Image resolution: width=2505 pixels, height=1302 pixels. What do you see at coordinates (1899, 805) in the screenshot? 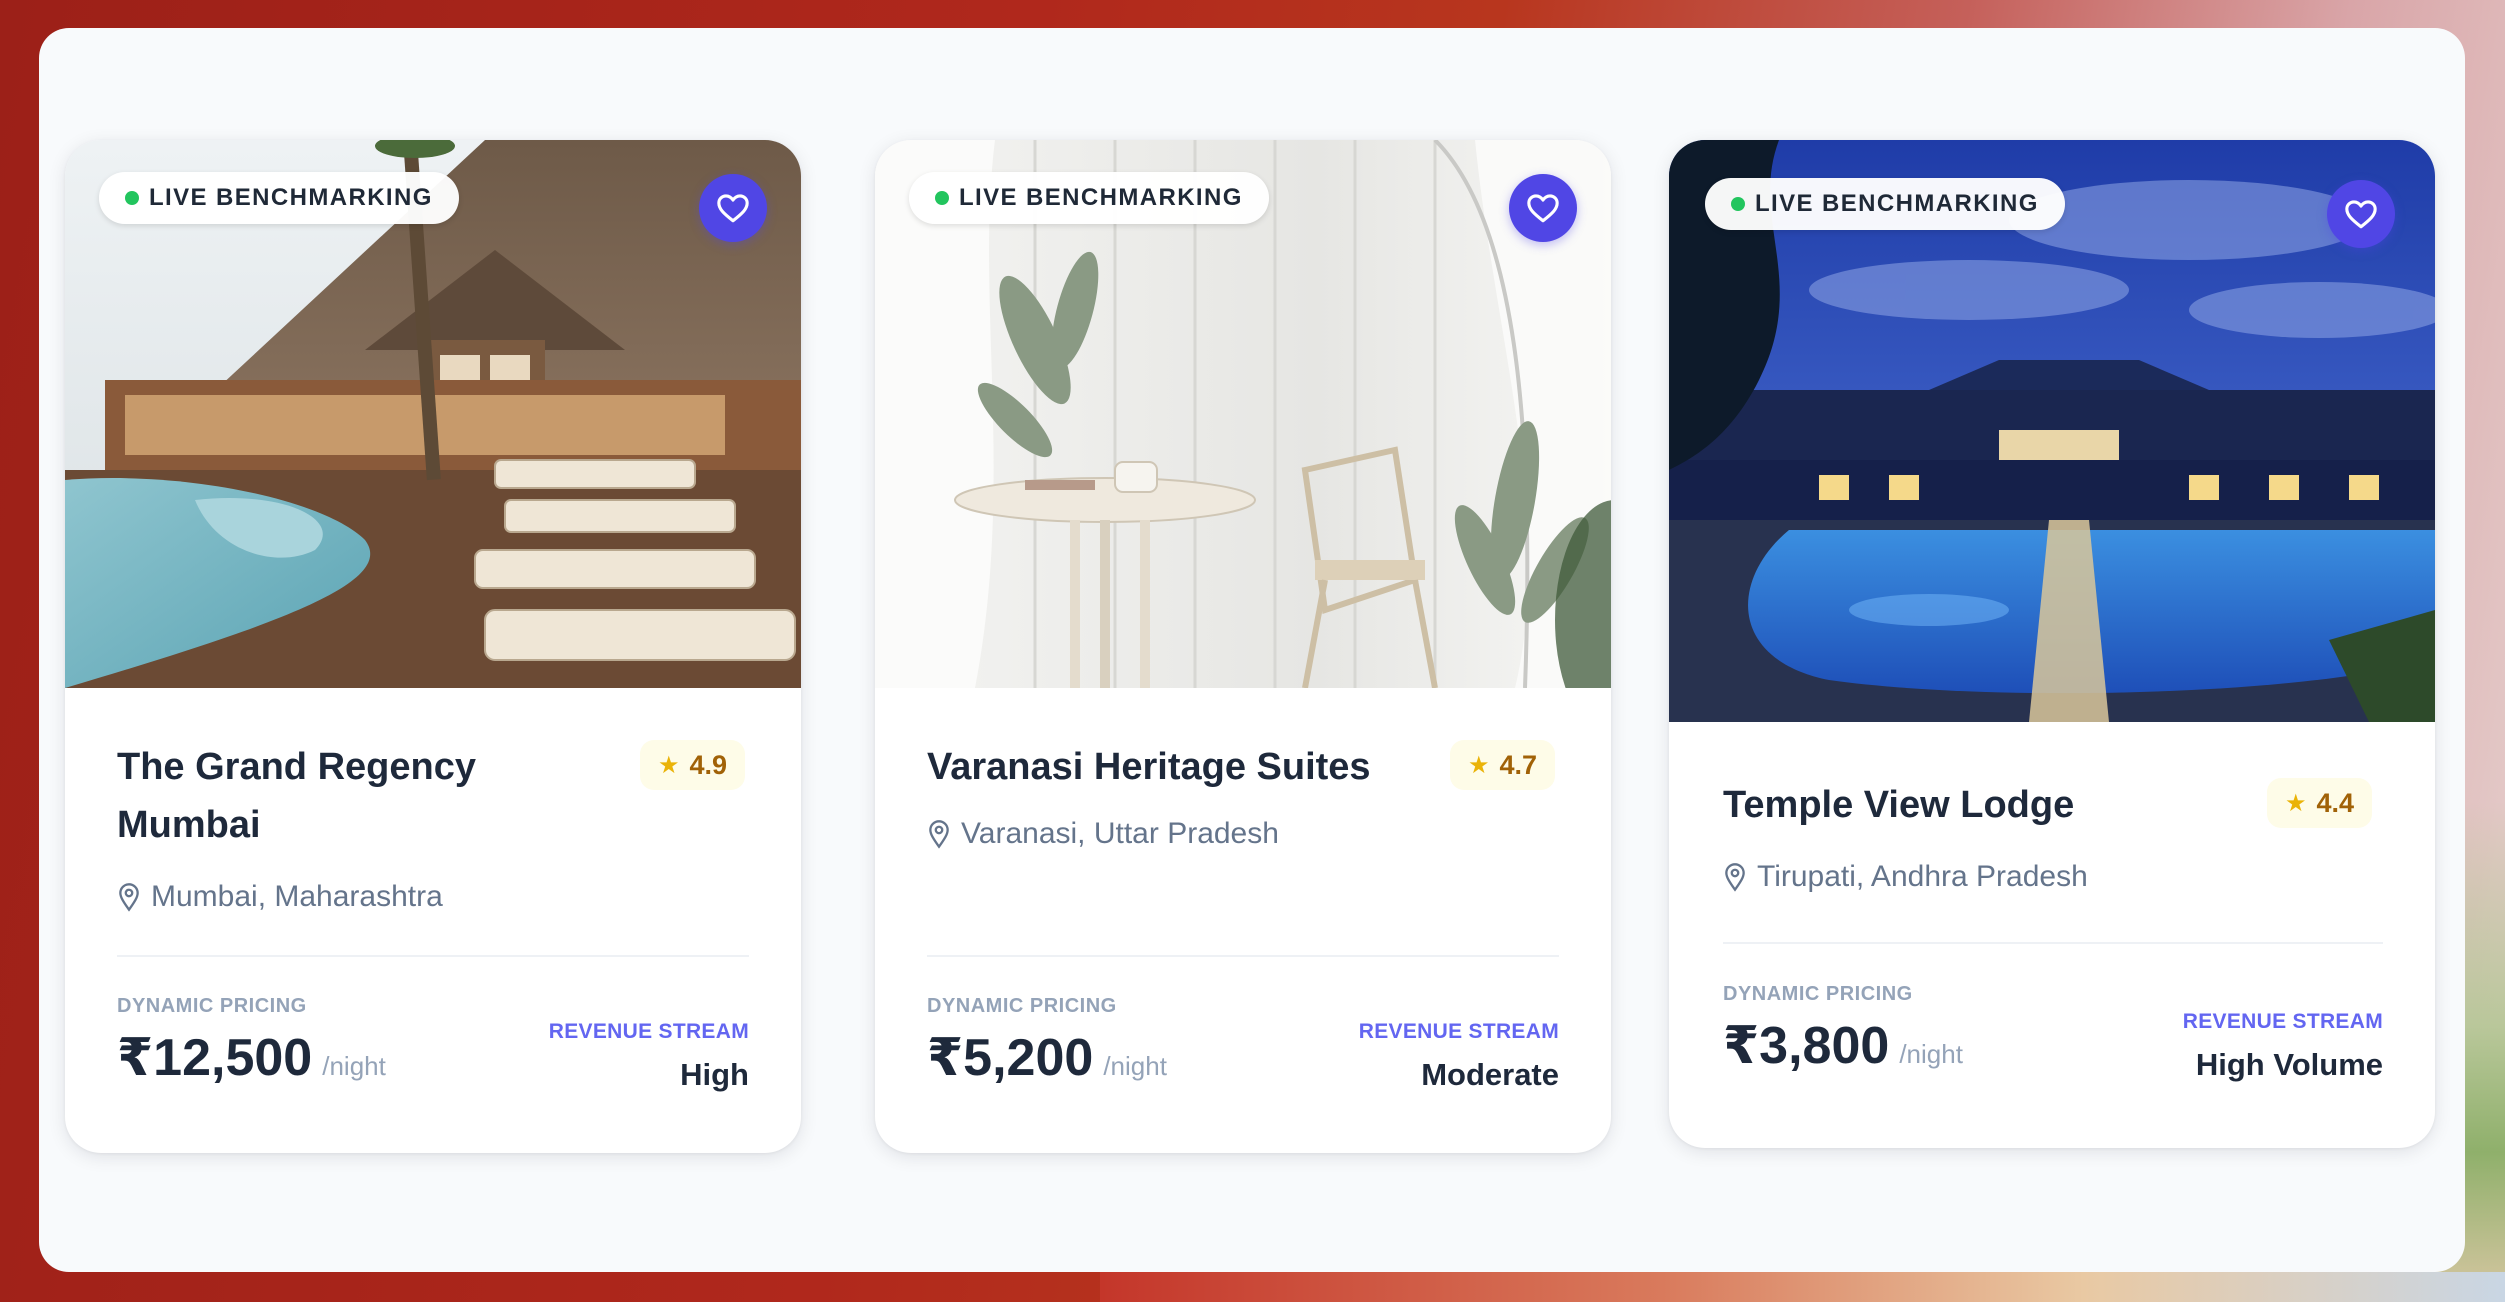
I see `hotel-name: Temple View Lodge` at bounding box center [1899, 805].